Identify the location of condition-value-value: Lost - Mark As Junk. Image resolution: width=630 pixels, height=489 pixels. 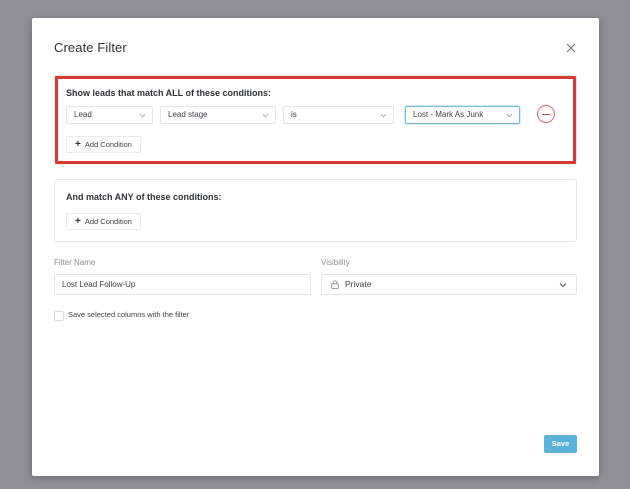
(448, 114).